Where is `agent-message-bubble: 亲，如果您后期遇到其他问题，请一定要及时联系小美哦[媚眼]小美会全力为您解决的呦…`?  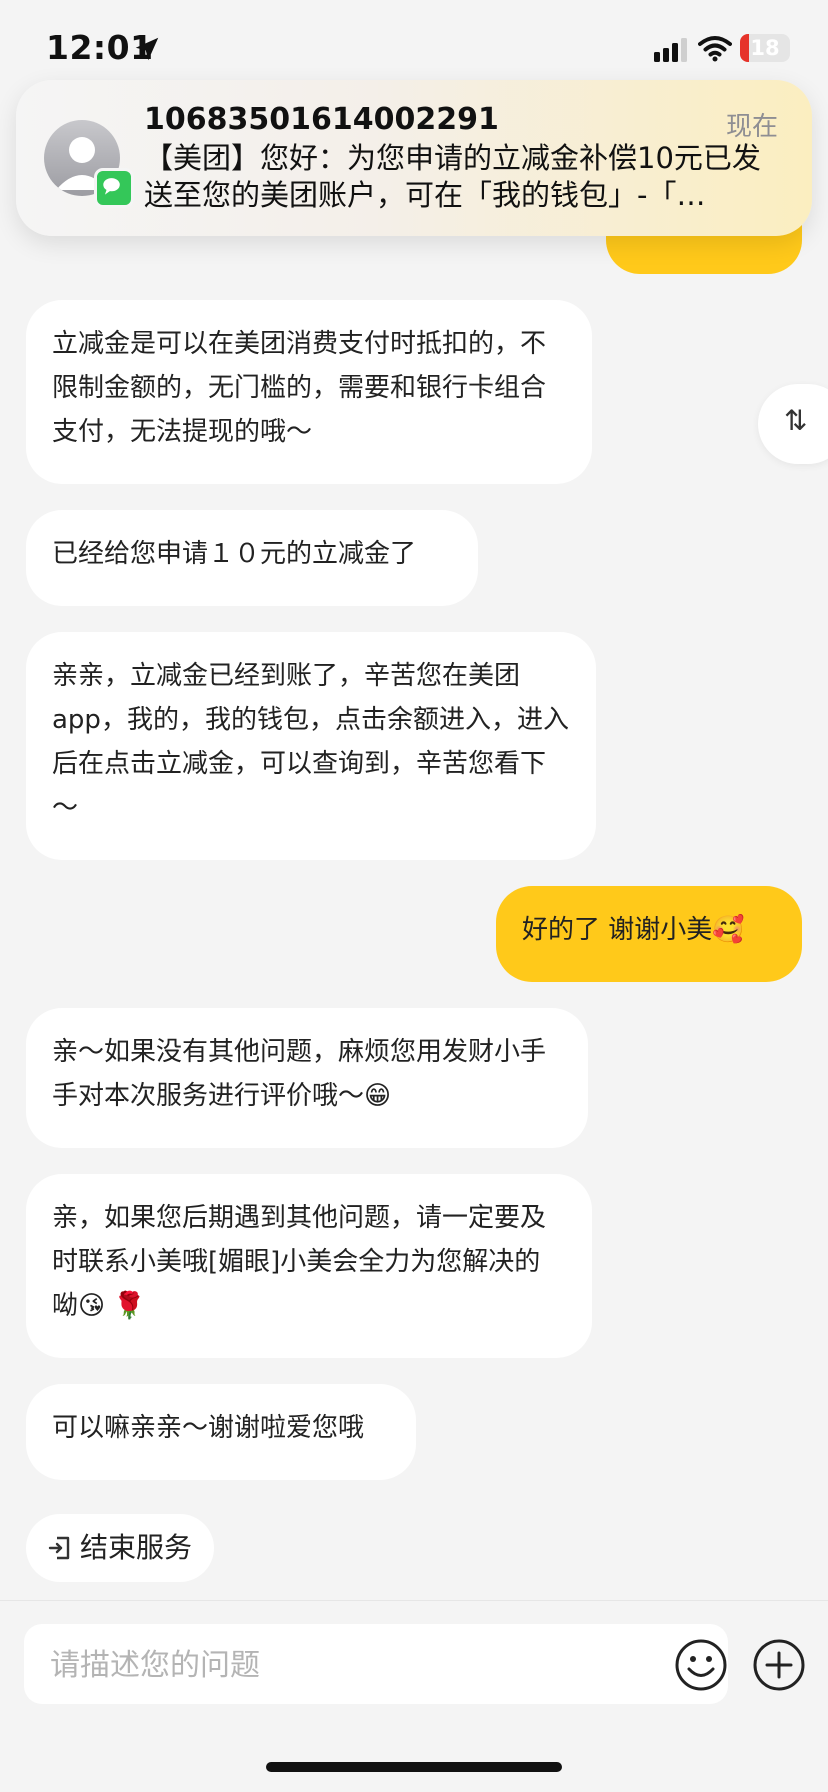 agent-message-bubble: 亲，如果您后期遇到其他问题，请一定要及时联系小美哦[媚眼]小美会全力为您解决的呦… is located at coordinates (309, 1266).